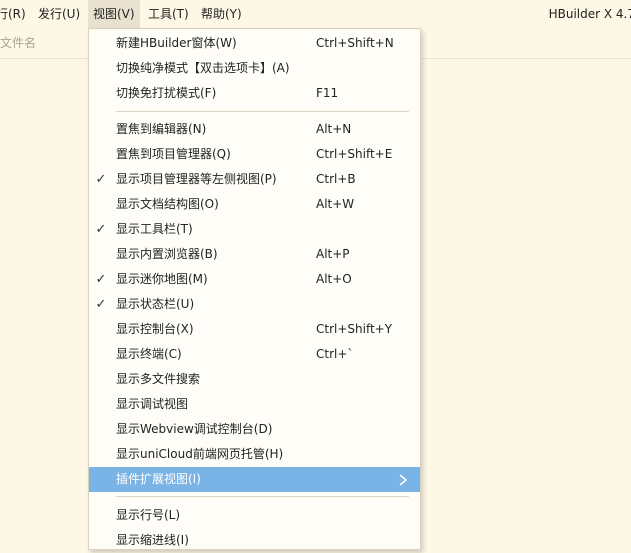 This screenshot has width=631, height=553. Describe the element at coordinates (161, 129) in the screenshot. I see `menu-item-label: 置焦到编辑器(N)` at that location.